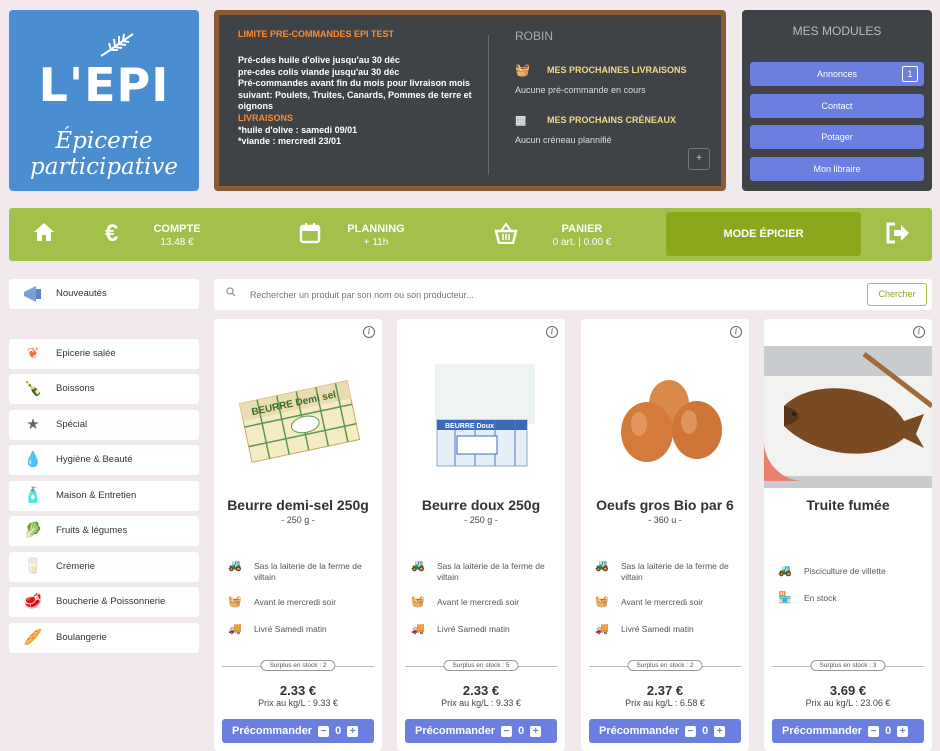 This screenshot has width=940, height=751. What do you see at coordinates (376, 235) in the screenshot?
I see `planning-link: PLANNING + 11h` at bounding box center [376, 235].